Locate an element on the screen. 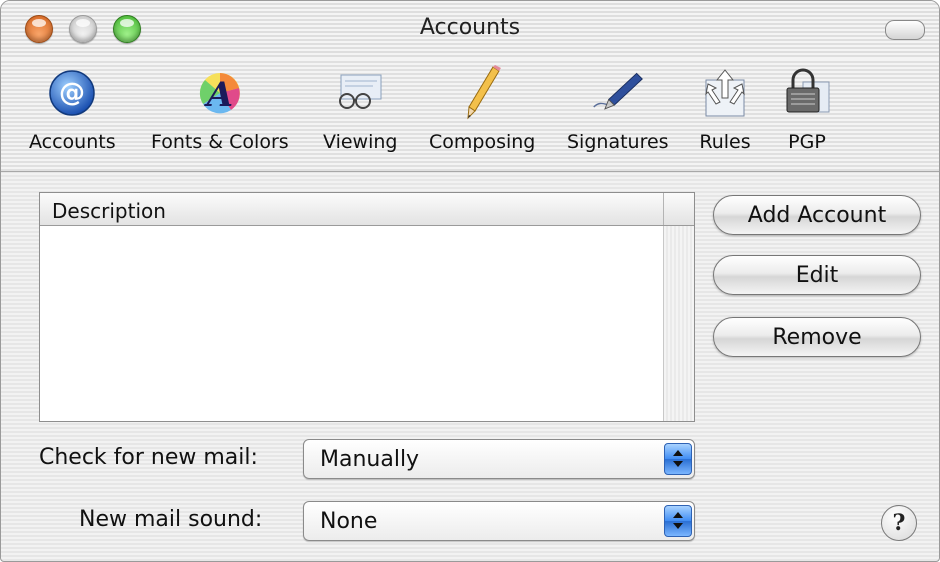 The image size is (940, 562). window-title: Accounts is located at coordinates (470, 27).